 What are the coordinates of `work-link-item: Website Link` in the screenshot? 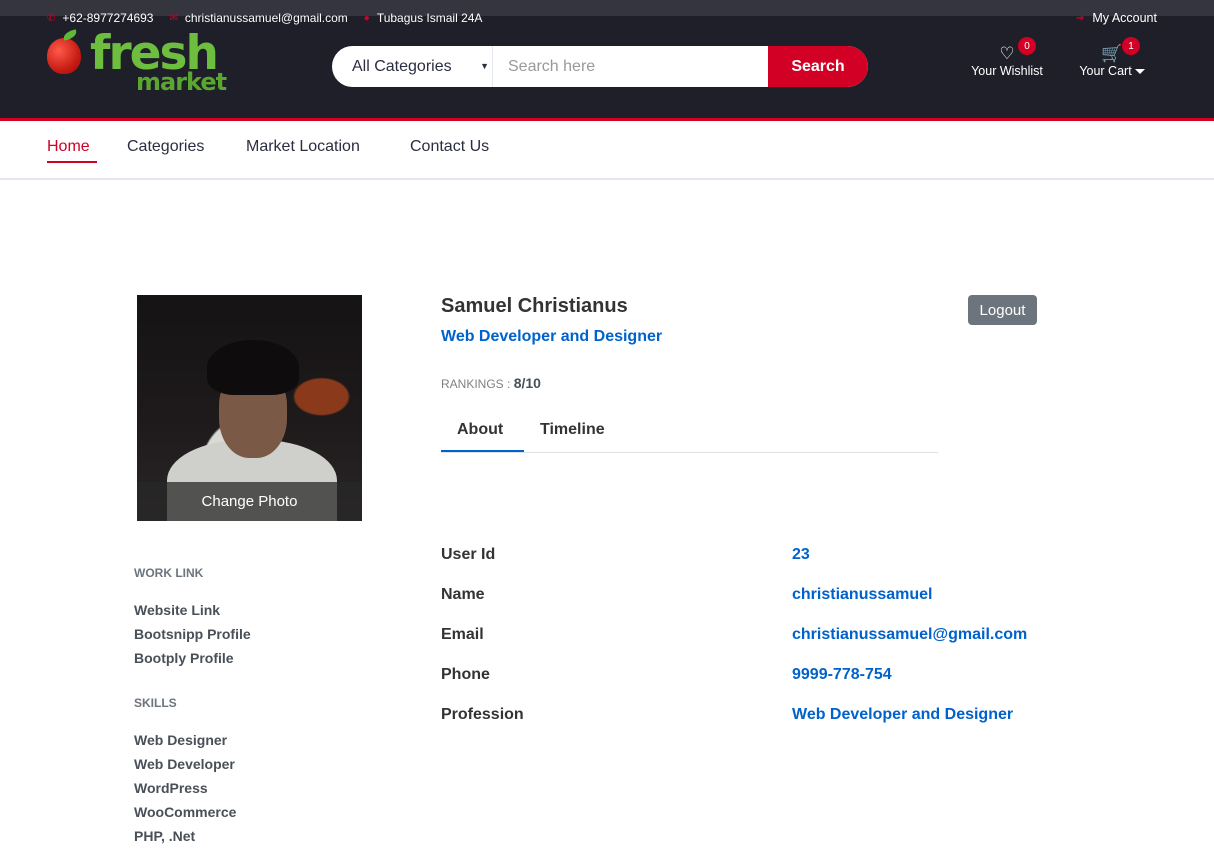 It's located at (192, 610).